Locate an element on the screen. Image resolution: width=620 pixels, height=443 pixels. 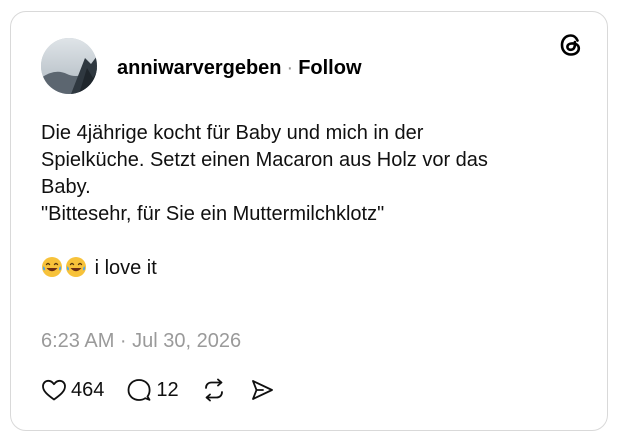
username: anniwarvergeben is located at coordinates (199, 68).